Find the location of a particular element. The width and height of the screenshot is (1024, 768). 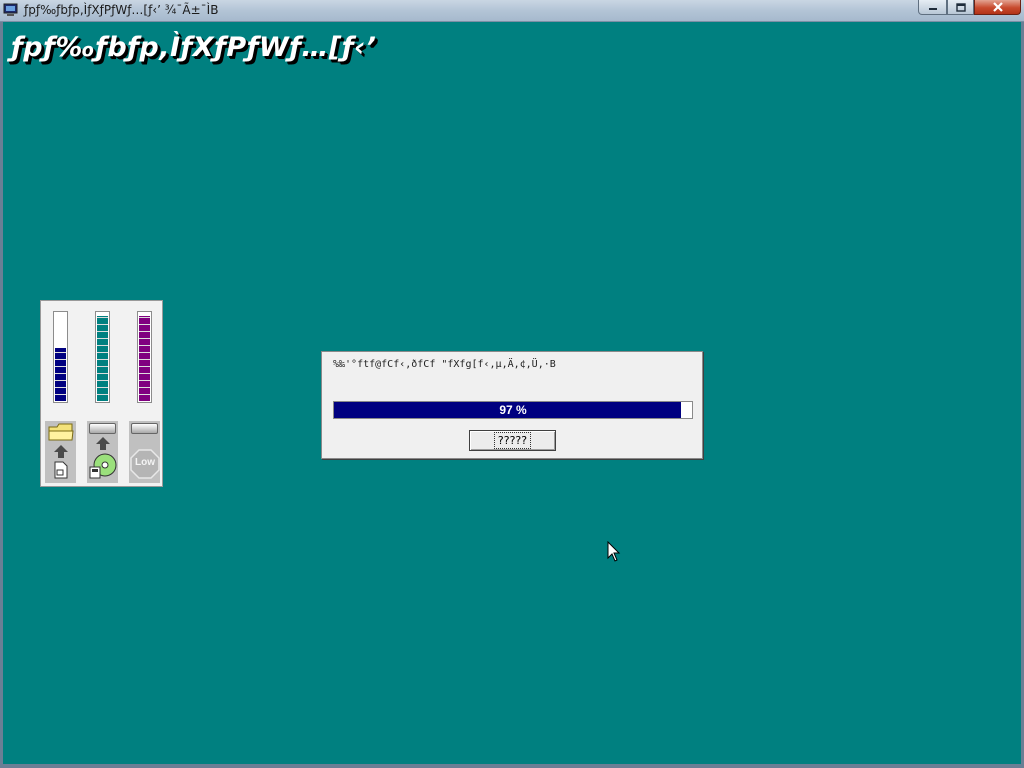

close-button is located at coordinates (997, 7).